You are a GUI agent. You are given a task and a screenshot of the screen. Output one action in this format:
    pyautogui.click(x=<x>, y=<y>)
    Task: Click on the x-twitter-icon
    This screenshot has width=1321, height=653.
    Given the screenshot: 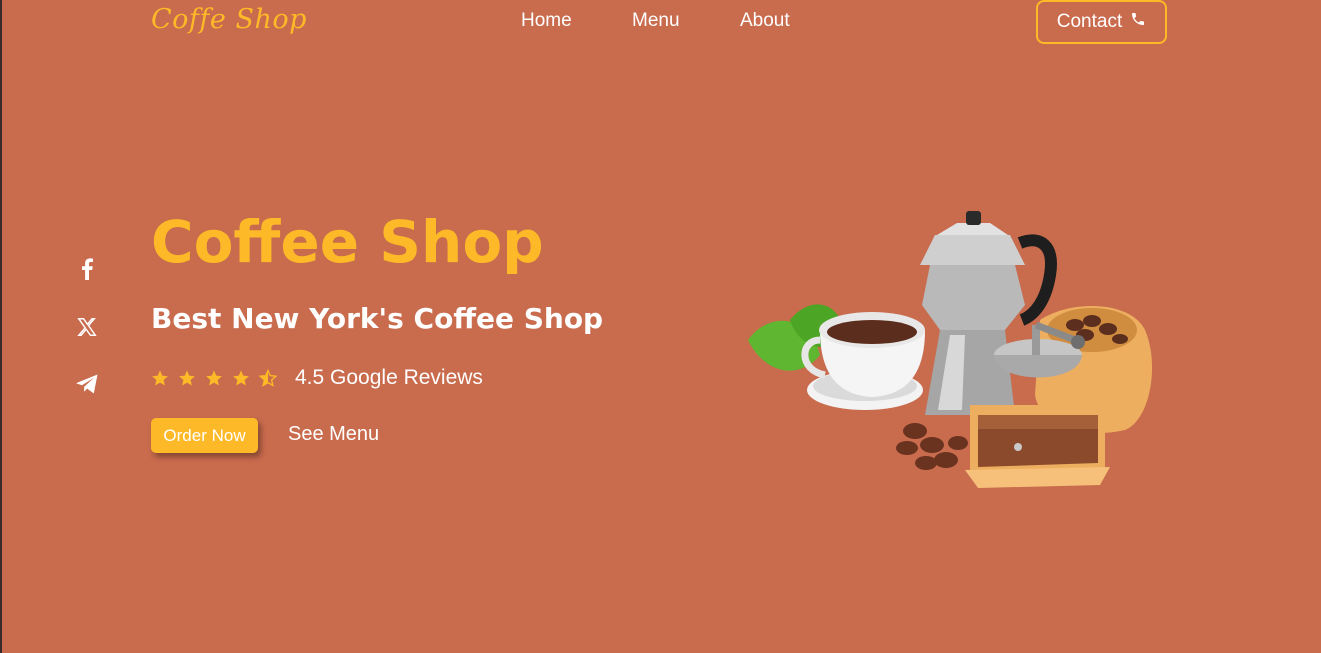 What is the action you would take?
    pyautogui.click(x=87, y=327)
    